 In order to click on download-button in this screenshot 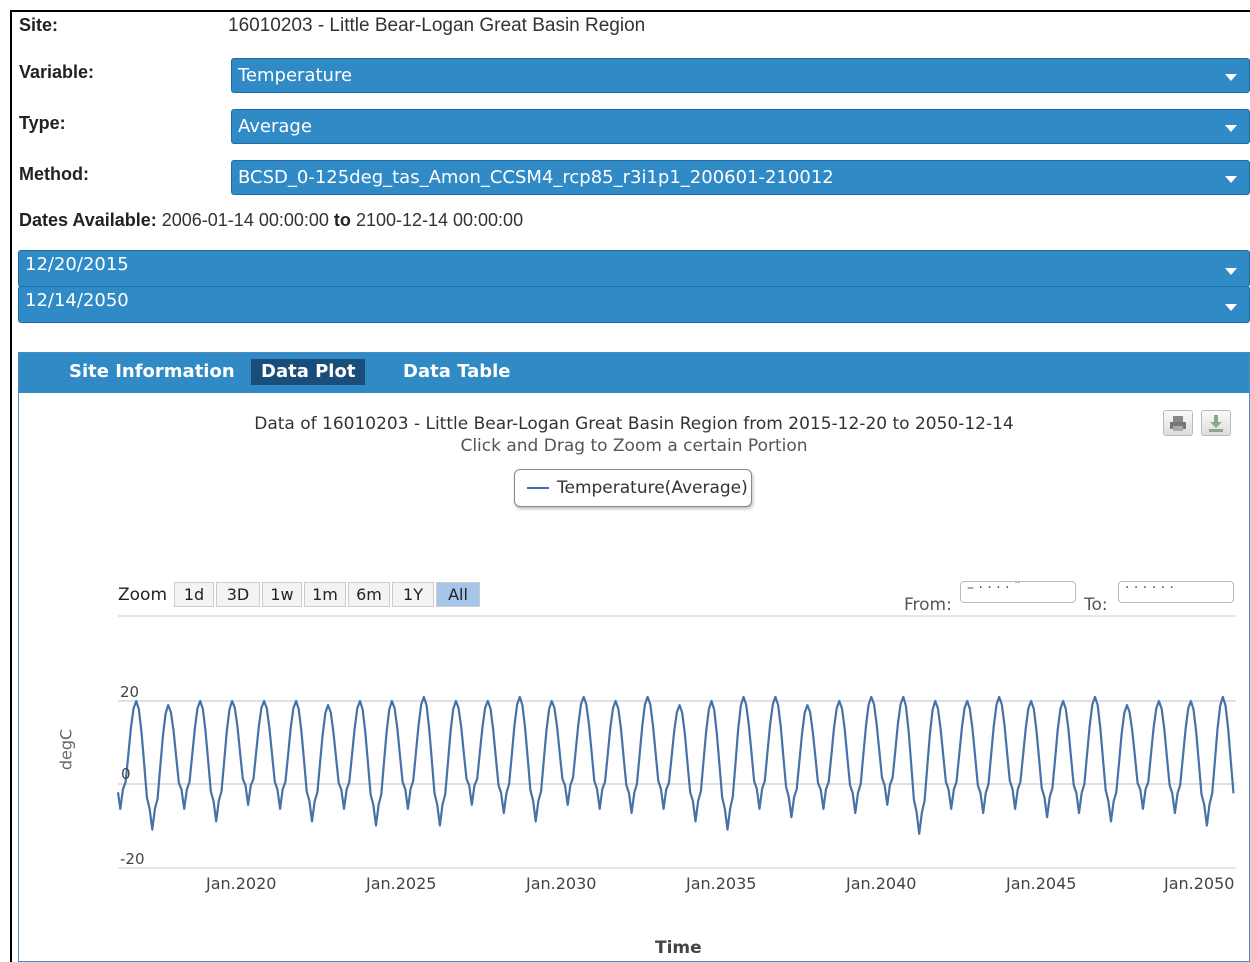, I will do `click(1216, 423)`.